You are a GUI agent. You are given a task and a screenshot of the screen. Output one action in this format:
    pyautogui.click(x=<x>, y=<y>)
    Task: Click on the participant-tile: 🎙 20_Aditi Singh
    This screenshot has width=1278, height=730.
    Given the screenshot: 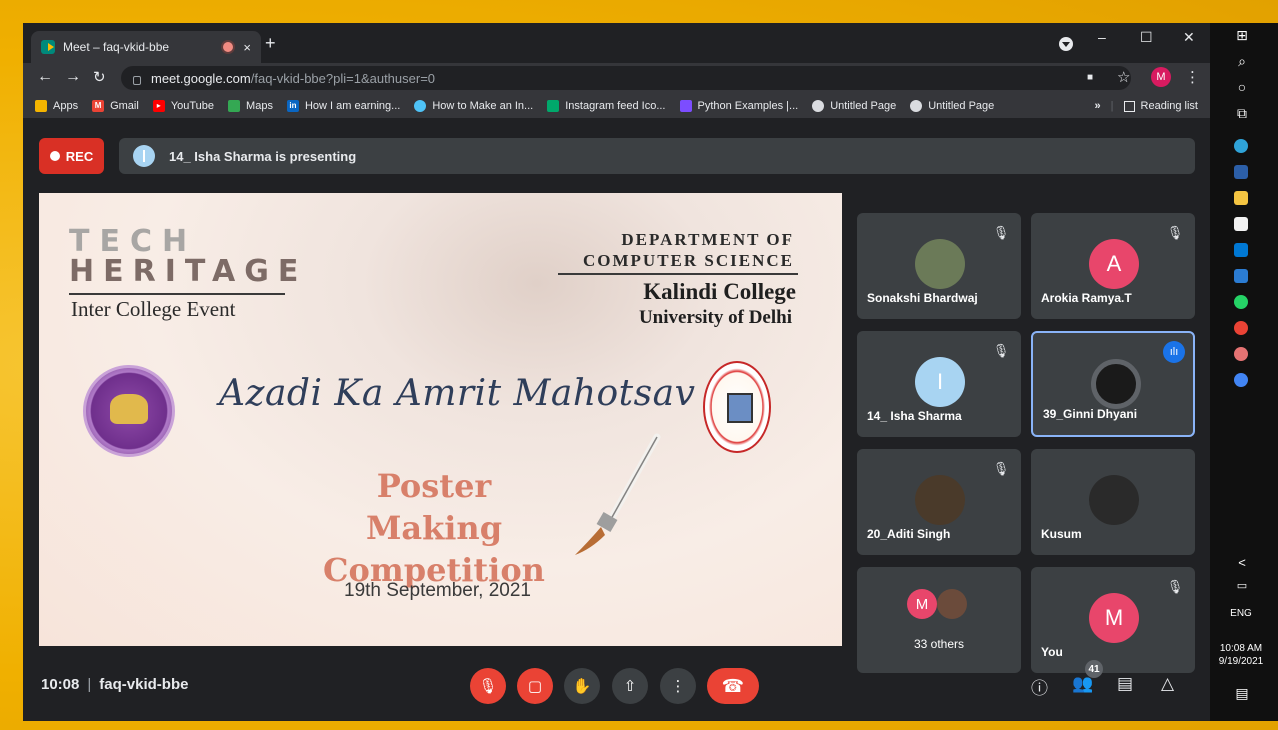 What is the action you would take?
    pyautogui.click(x=939, y=502)
    